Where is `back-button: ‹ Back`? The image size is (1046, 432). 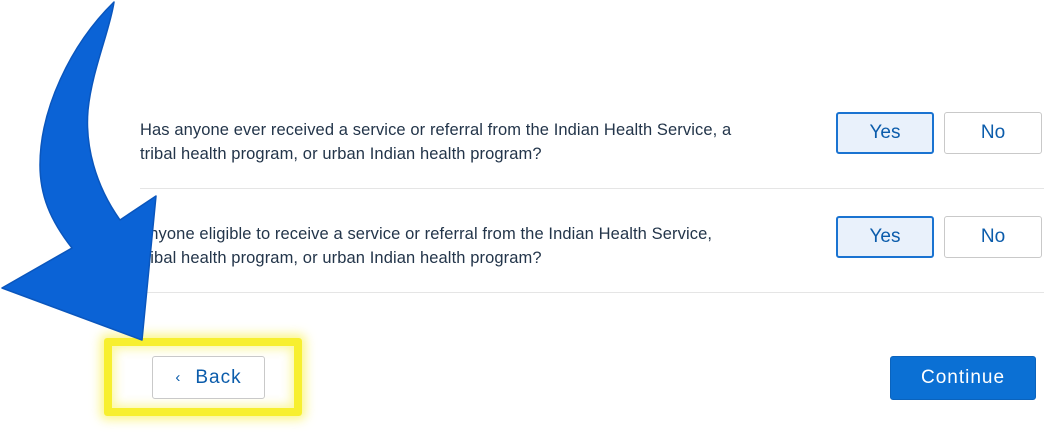
back-button: ‹ Back is located at coordinates (208, 377).